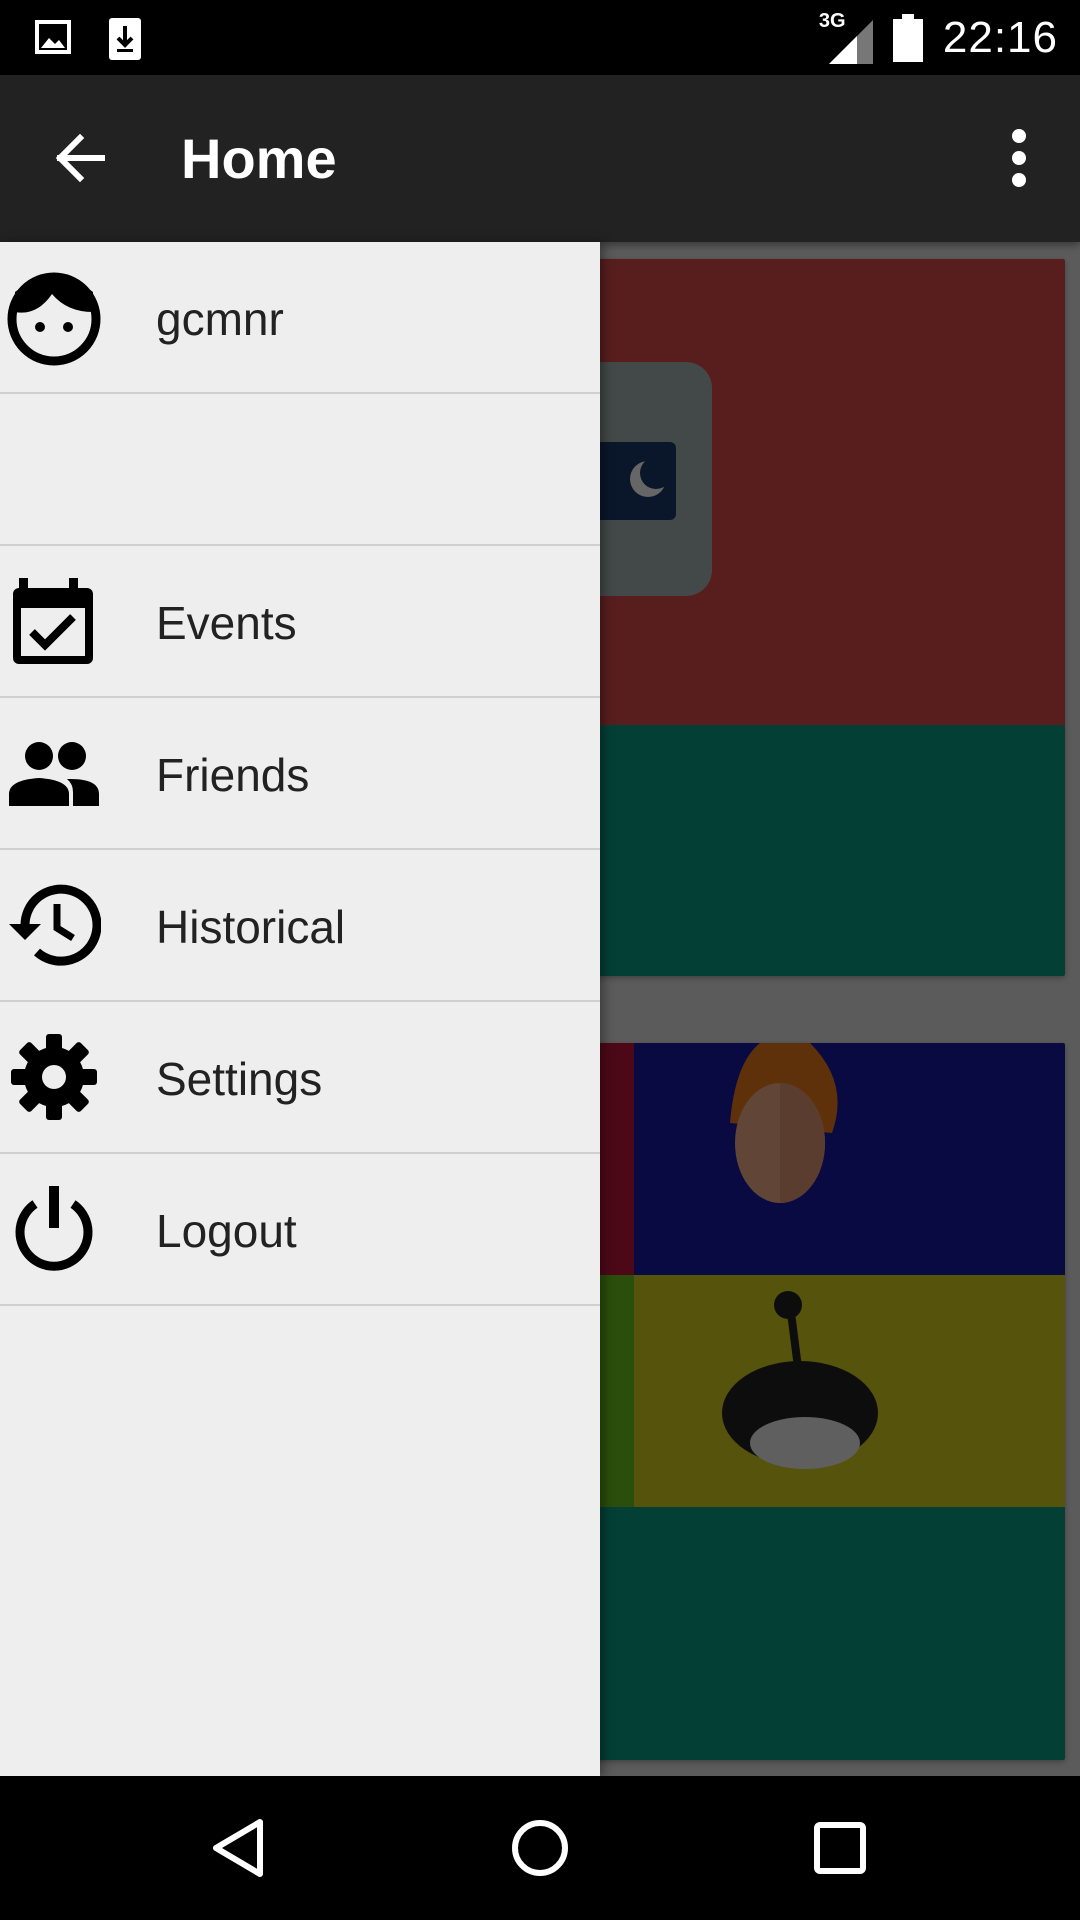  I want to click on drawer-item-historical: Historical, so click(300, 926).